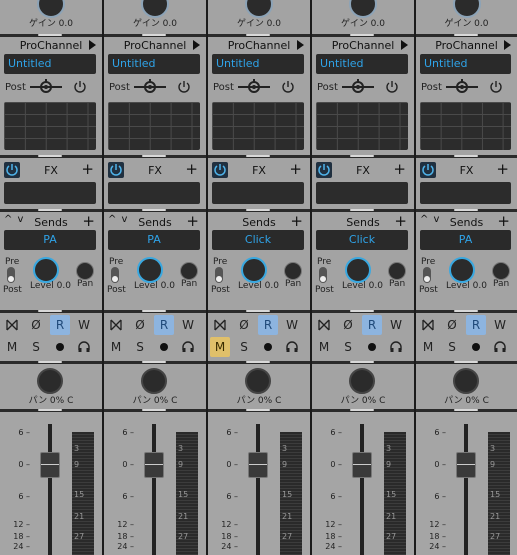  Describe the element at coordinates (258, 240) in the screenshot. I see `send-bus-field: Click` at that location.